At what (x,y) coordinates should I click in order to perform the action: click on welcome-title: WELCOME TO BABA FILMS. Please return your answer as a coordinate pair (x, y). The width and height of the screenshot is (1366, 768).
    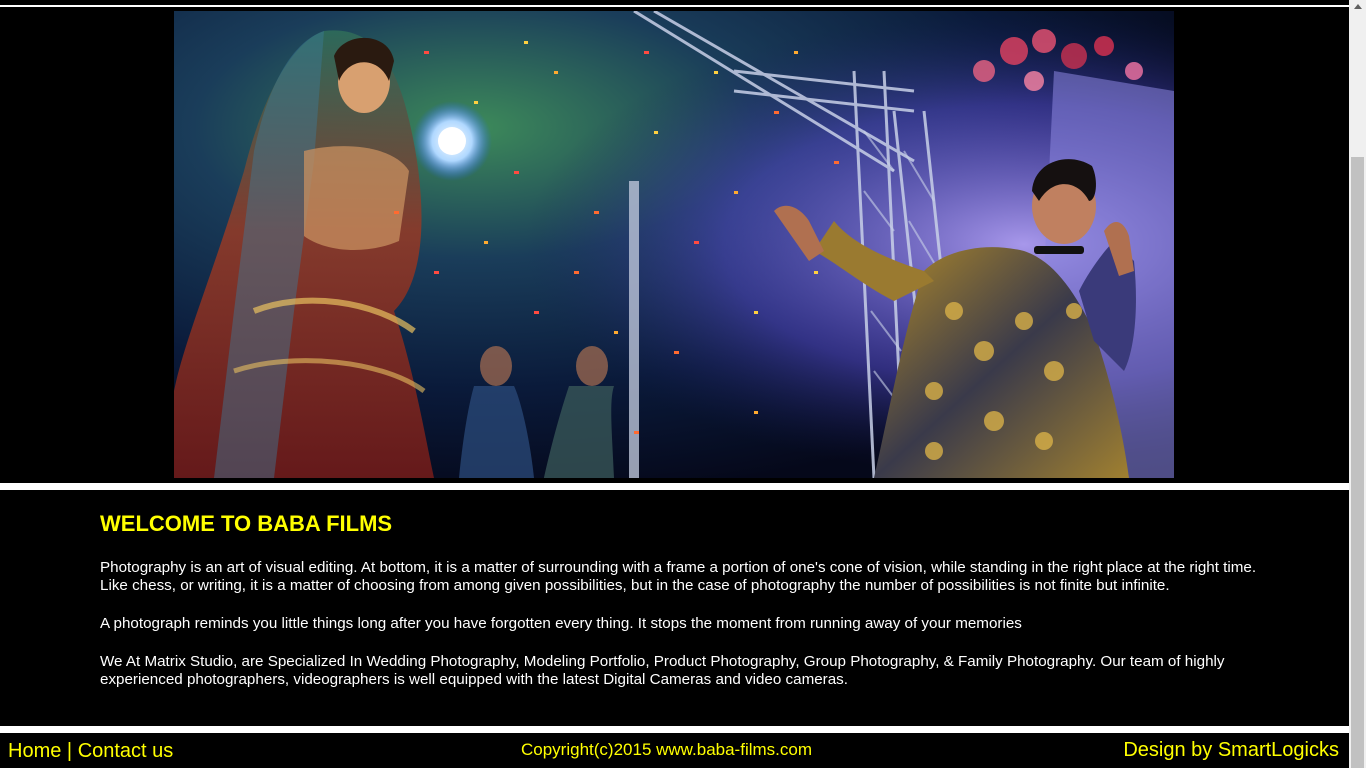
    Looking at the image, I should click on (246, 523).